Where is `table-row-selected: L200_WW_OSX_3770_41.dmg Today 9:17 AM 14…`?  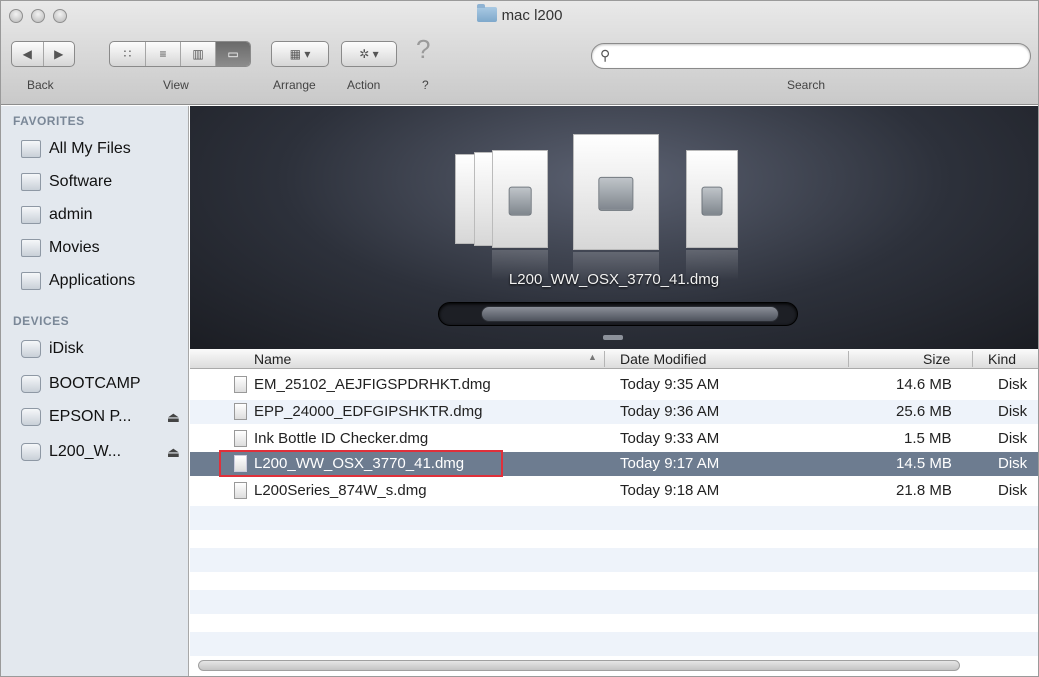 table-row-selected: L200_WW_OSX_3770_41.dmg Today 9:17 AM 14… is located at coordinates (614, 463).